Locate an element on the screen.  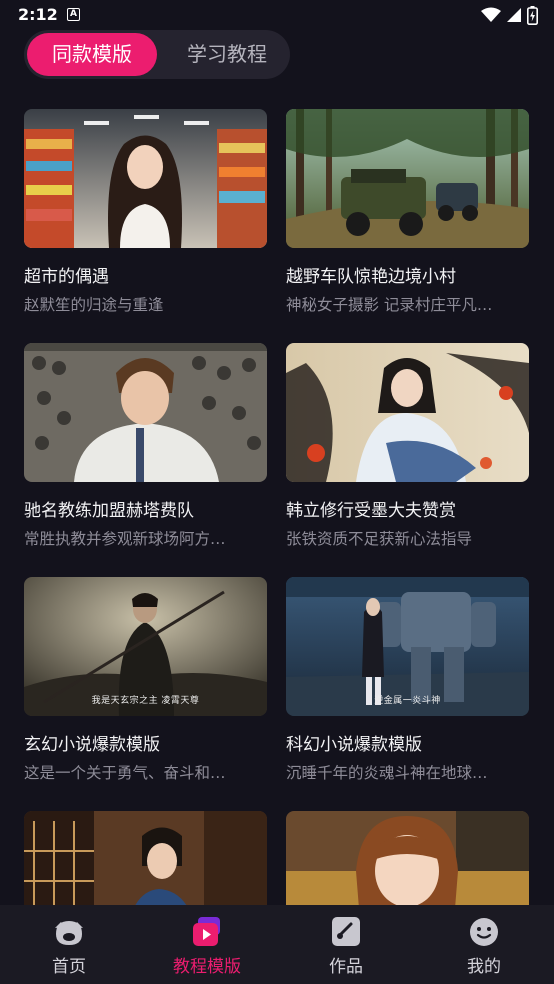
status-time: 2:12 is located at coordinates (38, 14).